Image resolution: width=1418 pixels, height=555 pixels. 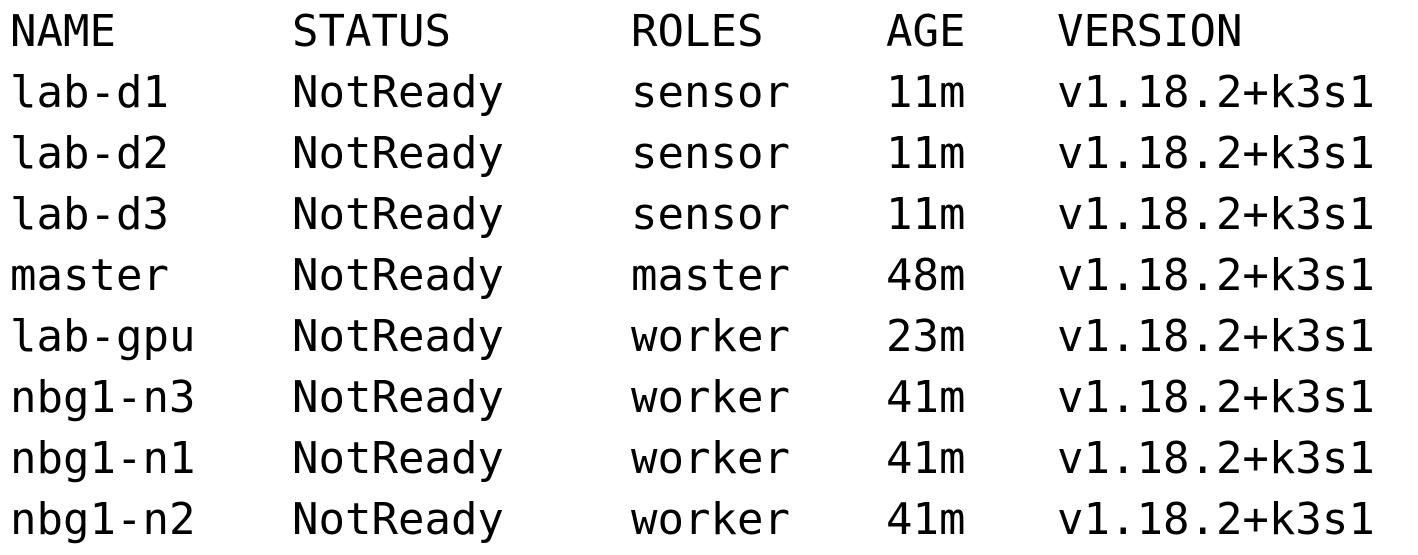 I want to click on node-age: 48m, so click(x=926, y=275).